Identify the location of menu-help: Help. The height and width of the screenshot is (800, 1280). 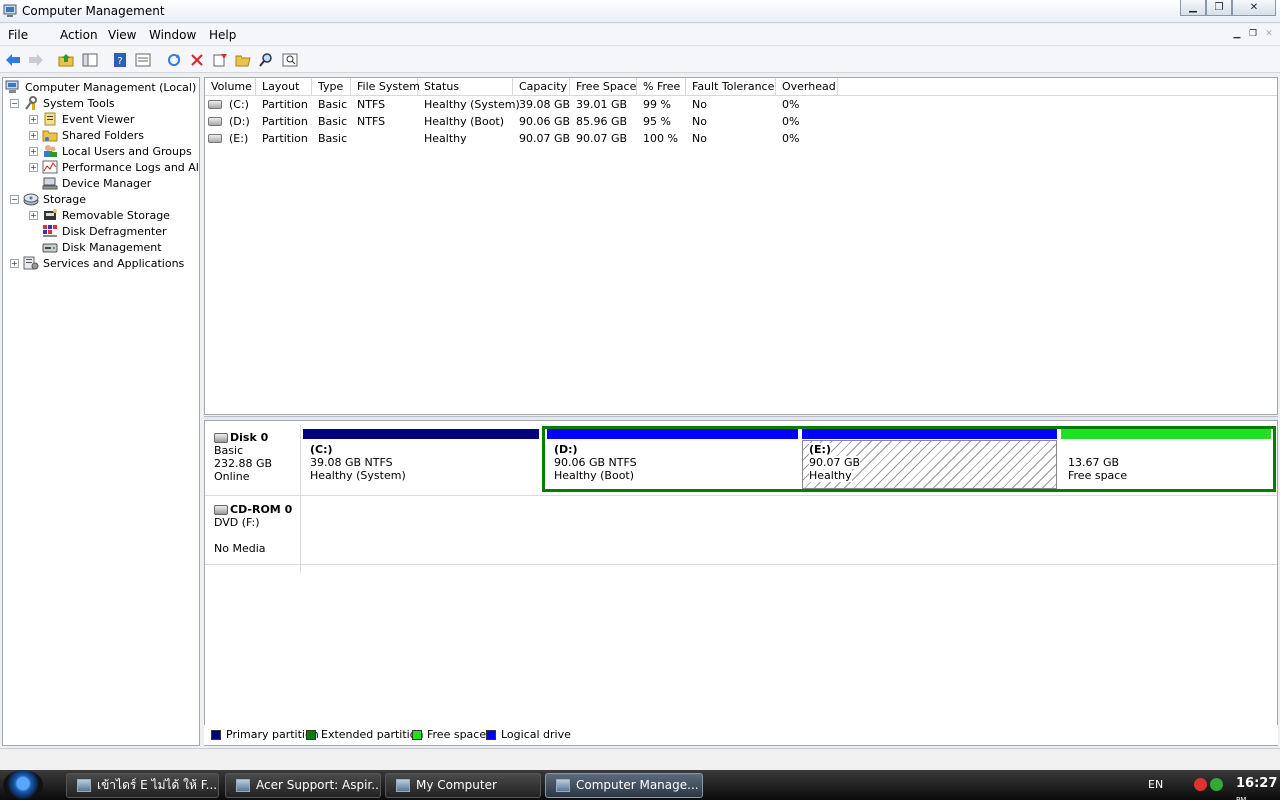
(222, 35).